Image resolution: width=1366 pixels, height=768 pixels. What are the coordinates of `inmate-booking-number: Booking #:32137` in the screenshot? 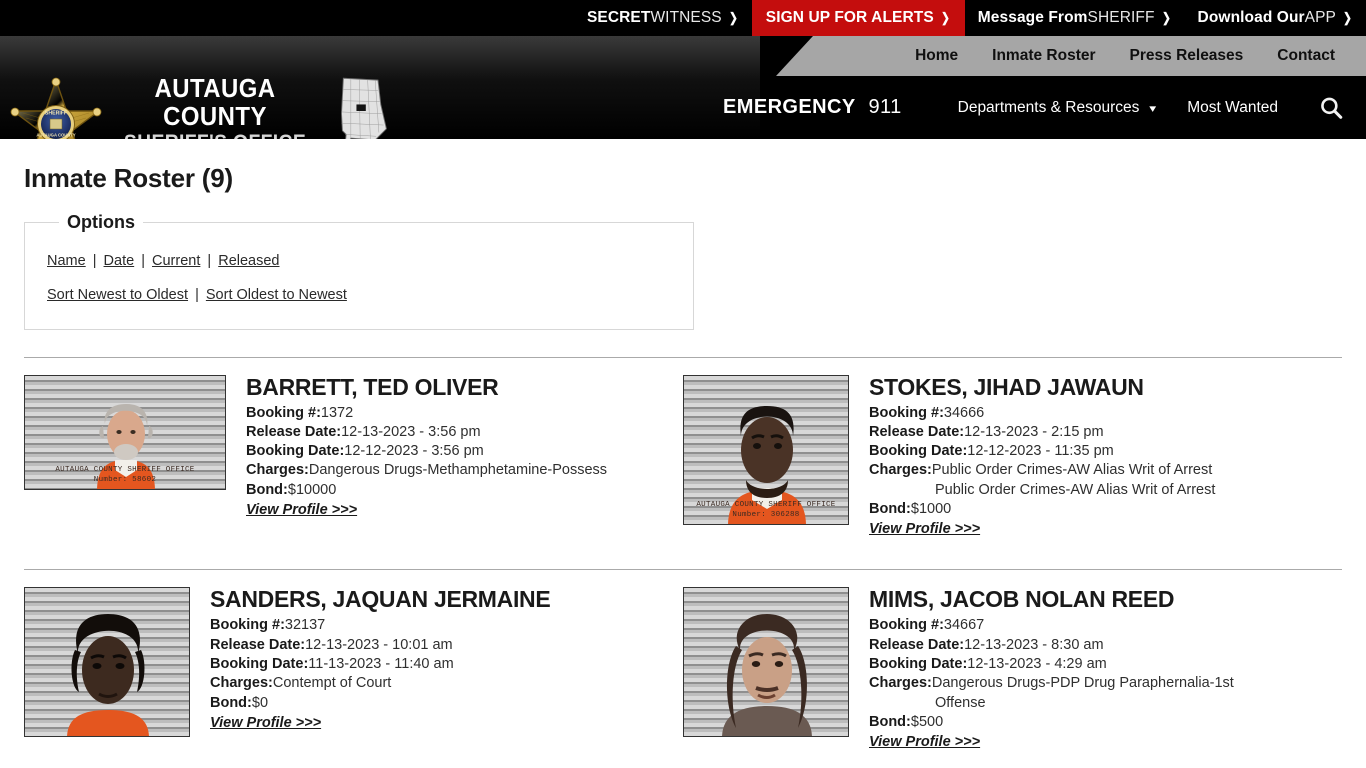 It's located at (442, 625).